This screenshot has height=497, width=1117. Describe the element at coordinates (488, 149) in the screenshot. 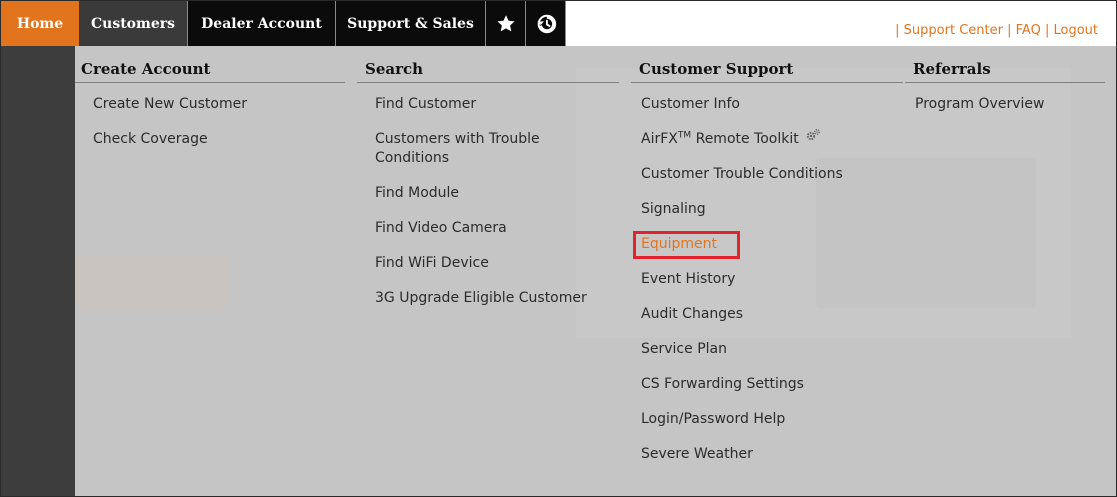

I see `menu-item-customers-with-trouble-conditions: Customers with Trouble Conditions` at that location.